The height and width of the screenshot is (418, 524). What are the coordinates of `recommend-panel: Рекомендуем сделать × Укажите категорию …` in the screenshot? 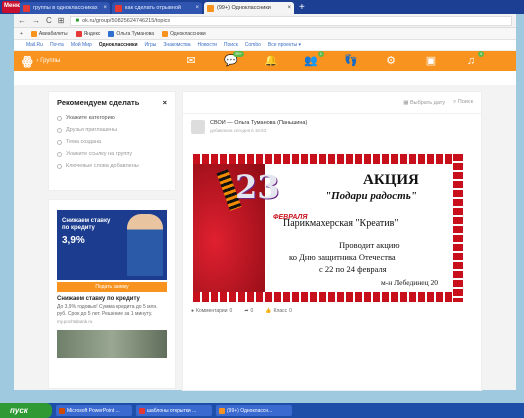 It's located at (112, 141).